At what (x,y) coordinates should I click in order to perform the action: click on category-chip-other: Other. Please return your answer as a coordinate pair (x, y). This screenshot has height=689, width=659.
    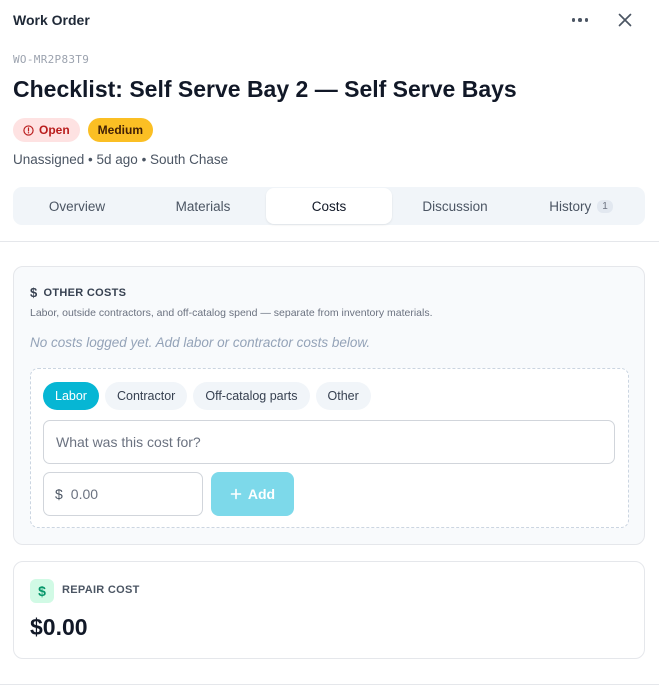
    Looking at the image, I should click on (343, 396).